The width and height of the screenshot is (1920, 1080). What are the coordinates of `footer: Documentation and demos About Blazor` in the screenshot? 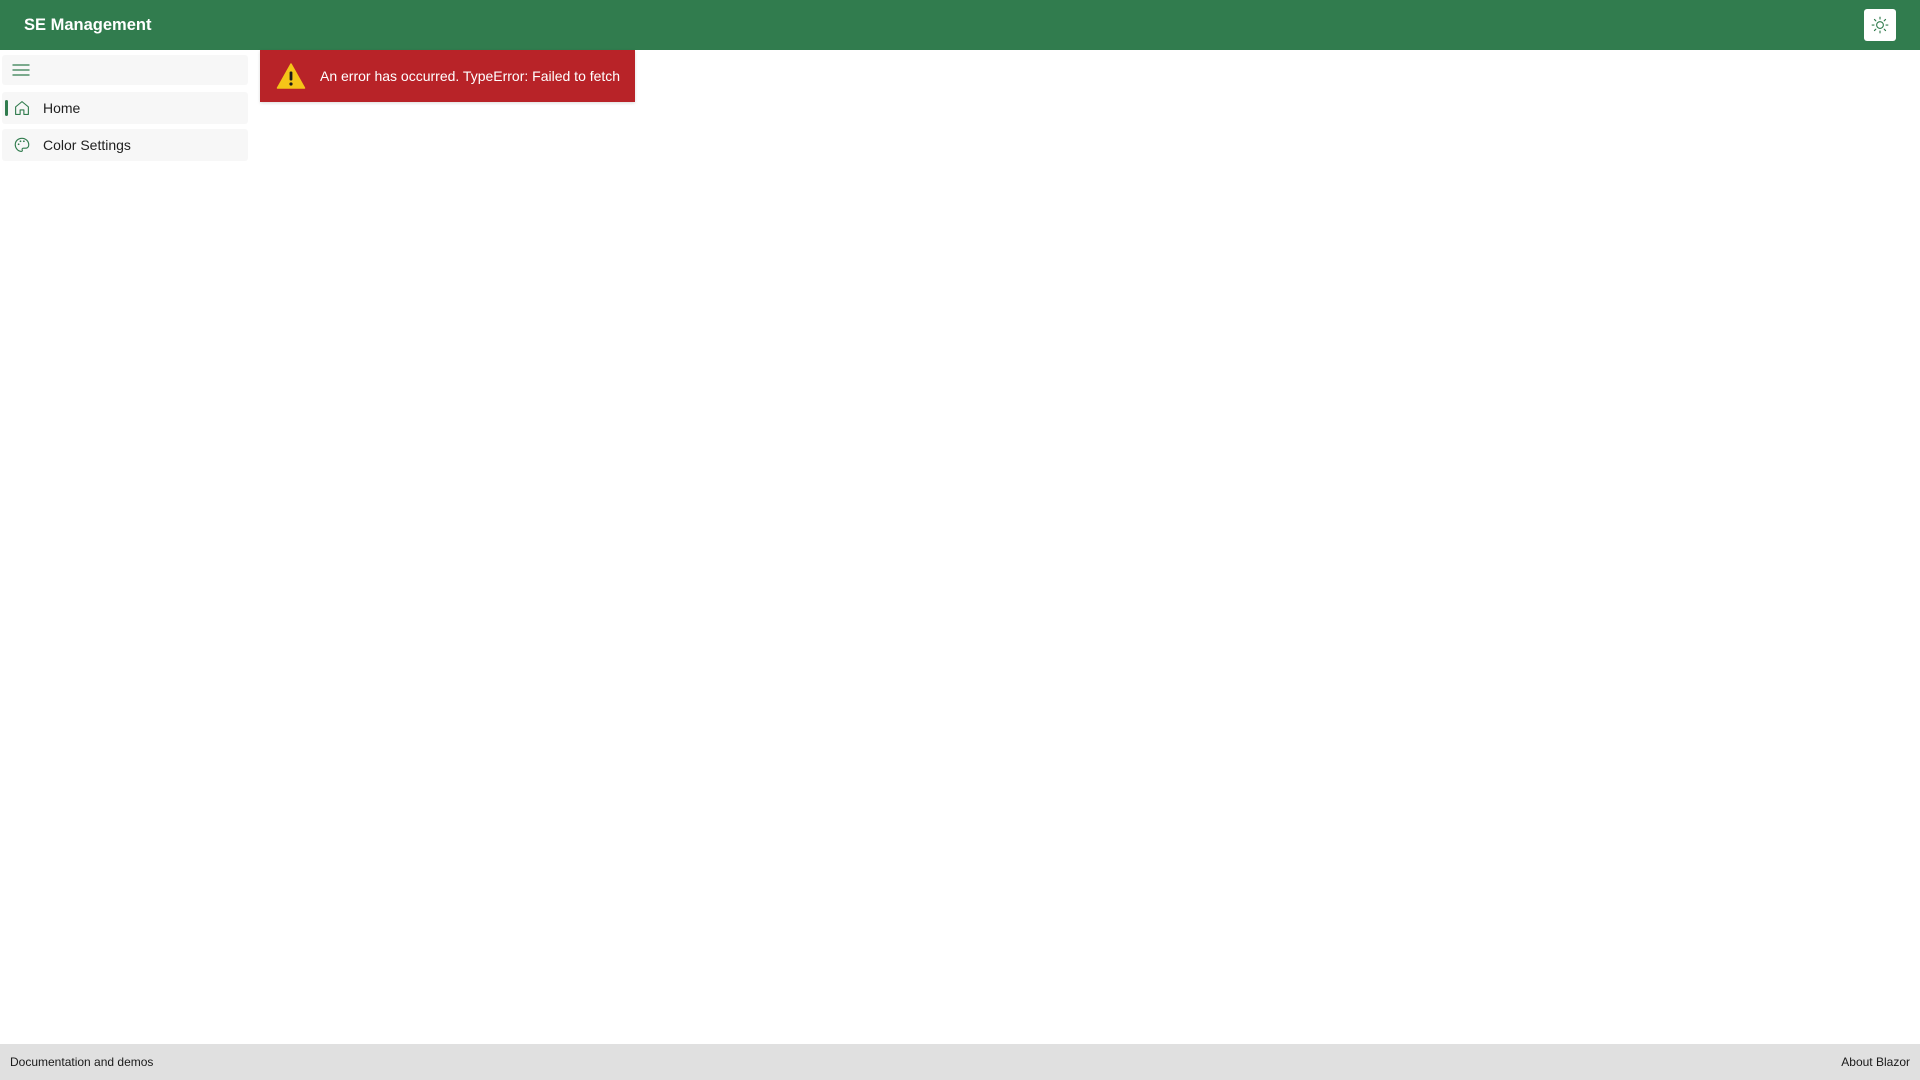 It's located at (960, 1062).